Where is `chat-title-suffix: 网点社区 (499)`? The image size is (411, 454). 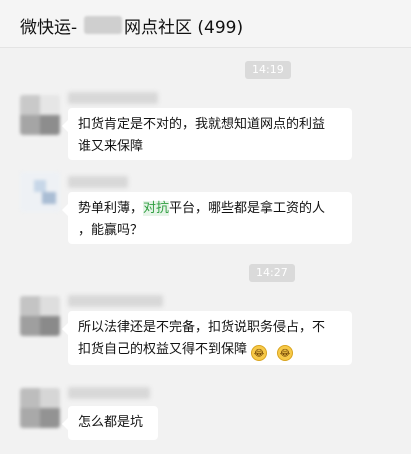 chat-title-suffix: 网点社区 (499) is located at coordinates (184, 28).